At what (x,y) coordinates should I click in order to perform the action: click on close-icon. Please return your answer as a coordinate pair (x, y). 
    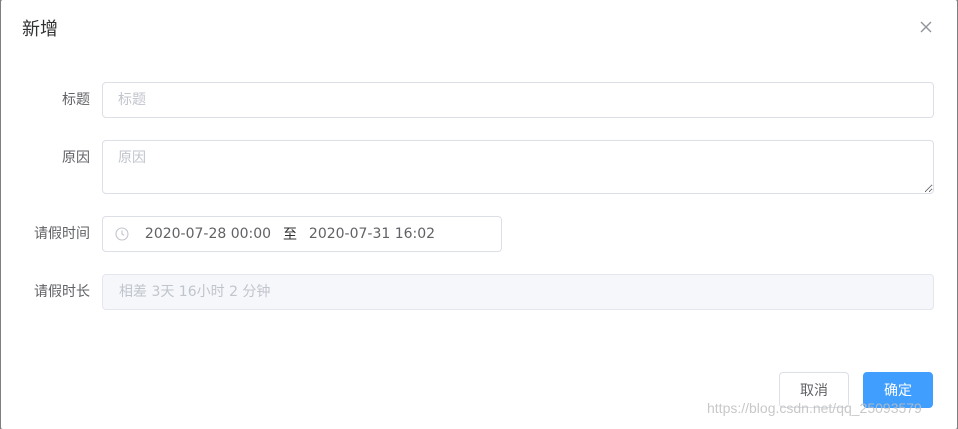
    Looking at the image, I should click on (926, 27).